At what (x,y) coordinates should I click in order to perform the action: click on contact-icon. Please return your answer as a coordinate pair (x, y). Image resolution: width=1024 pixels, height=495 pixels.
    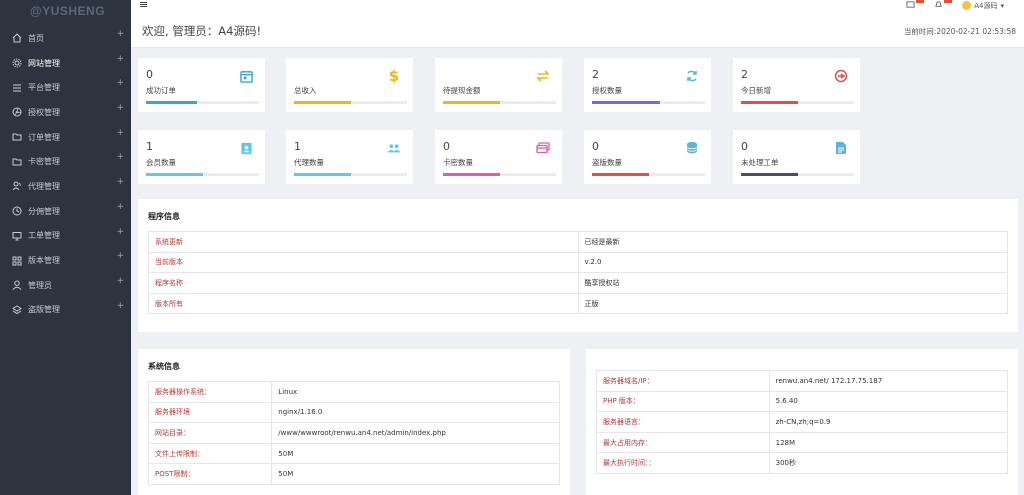
    Looking at the image, I should click on (246, 148).